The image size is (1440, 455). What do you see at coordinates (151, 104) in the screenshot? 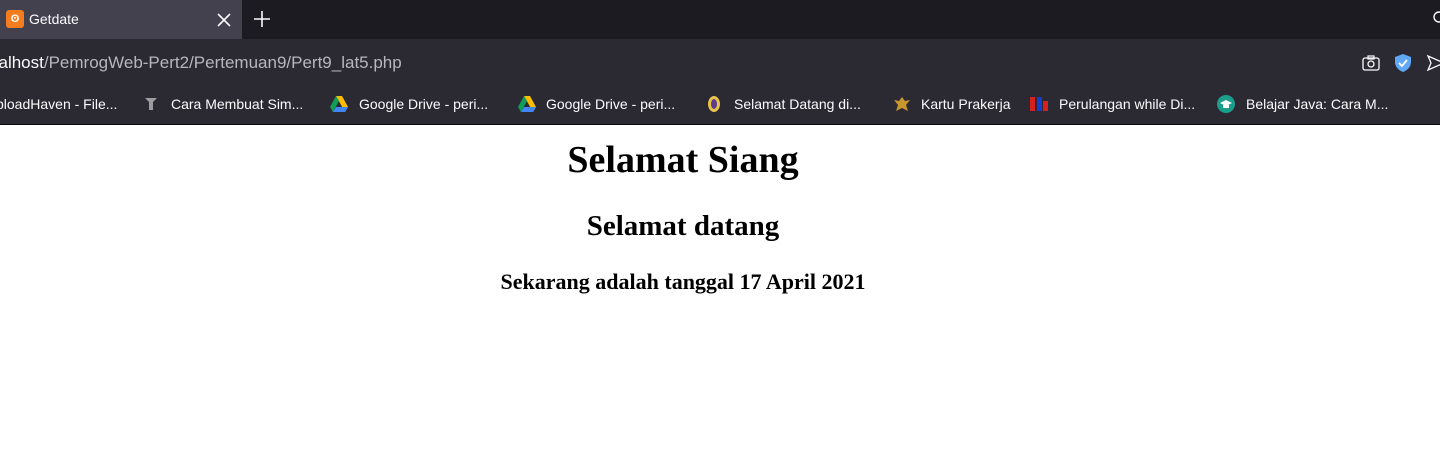
I see `pin-icon` at bounding box center [151, 104].